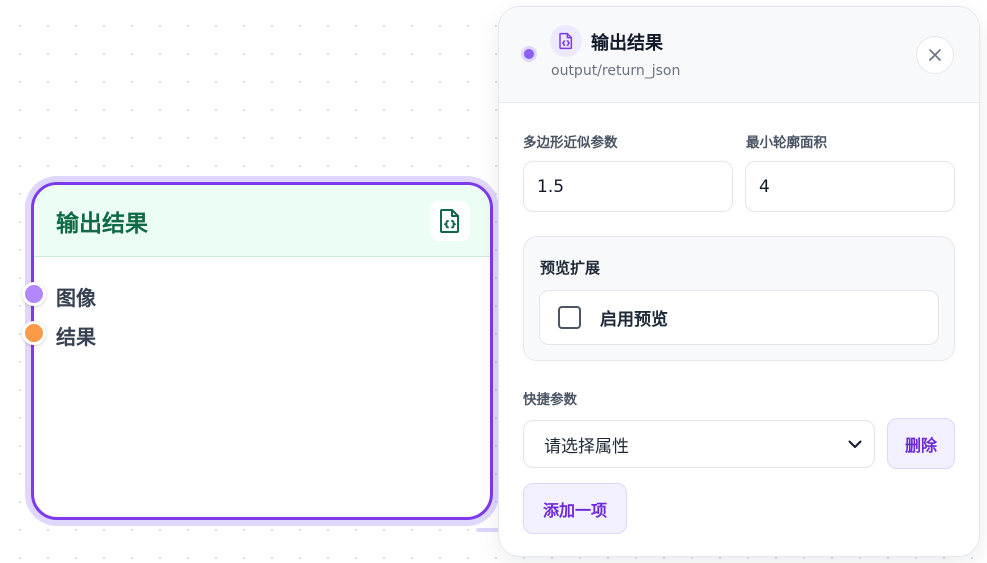 The height and width of the screenshot is (563, 987). I want to click on status-dot, so click(529, 54).